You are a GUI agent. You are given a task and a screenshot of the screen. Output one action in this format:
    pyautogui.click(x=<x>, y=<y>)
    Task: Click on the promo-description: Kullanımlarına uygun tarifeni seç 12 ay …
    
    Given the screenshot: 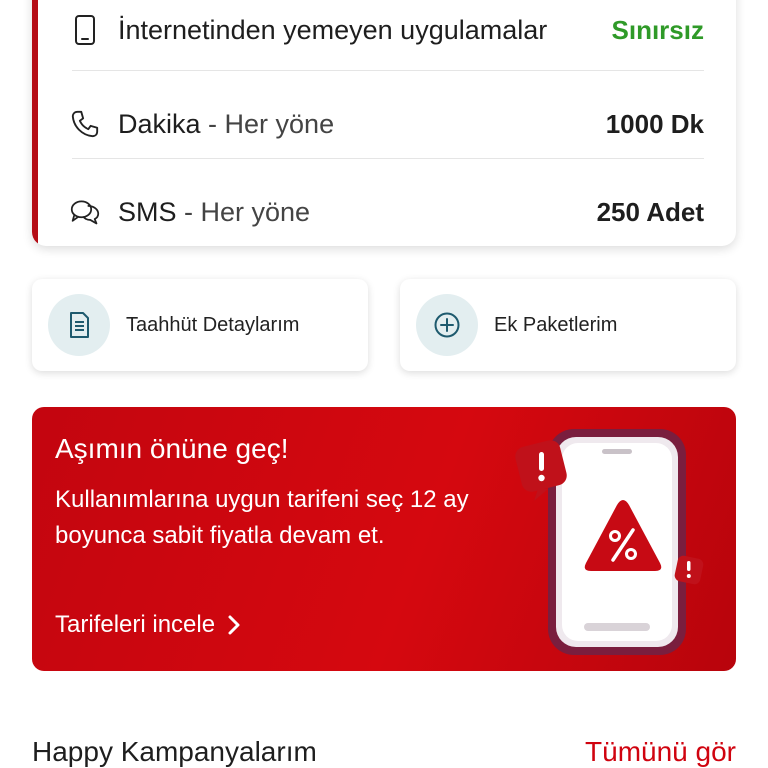 What is the action you would take?
    pyautogui.click(x=262, y=517)
    